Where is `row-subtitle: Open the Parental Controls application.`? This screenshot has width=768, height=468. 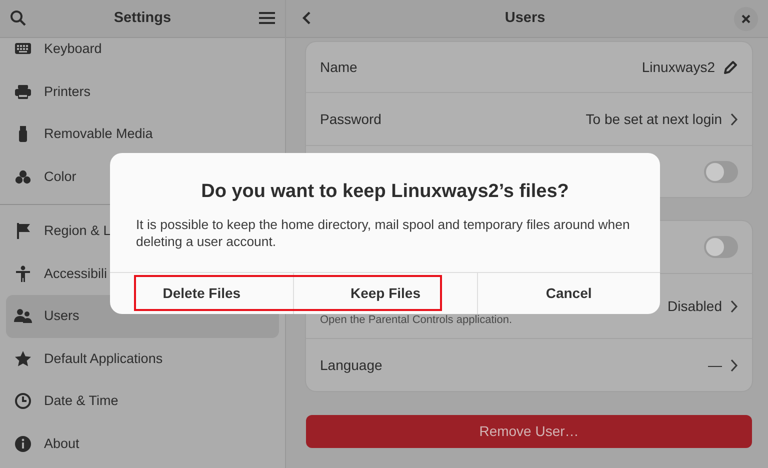
row-subtitle: Open the Parental Controls application. is located at coordinates (416, 320).